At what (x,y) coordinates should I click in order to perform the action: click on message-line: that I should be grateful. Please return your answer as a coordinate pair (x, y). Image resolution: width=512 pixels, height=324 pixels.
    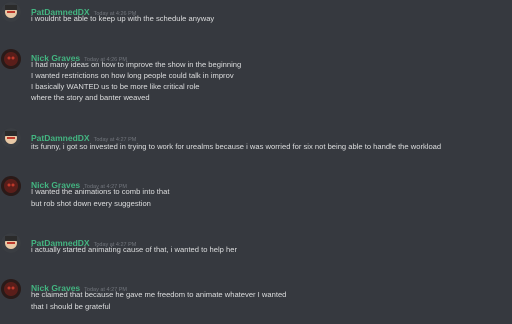
    Looking at the image, I should click on (71, 306).